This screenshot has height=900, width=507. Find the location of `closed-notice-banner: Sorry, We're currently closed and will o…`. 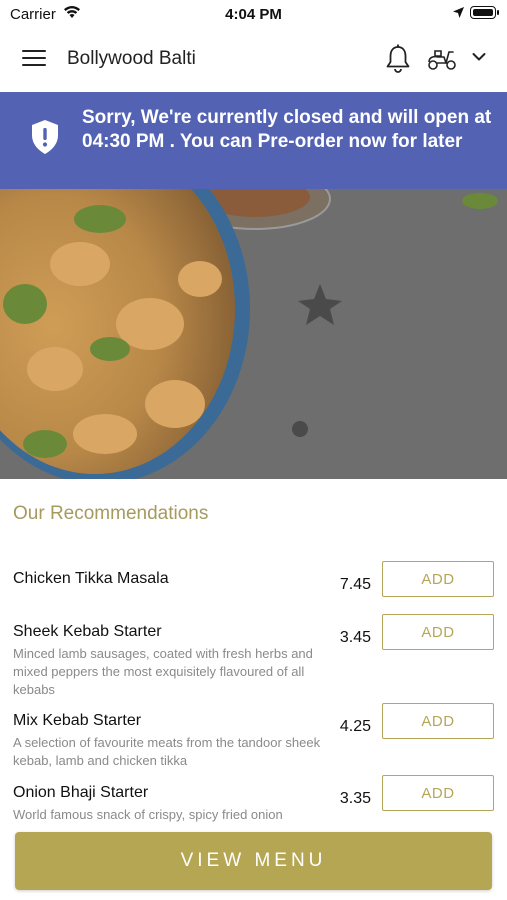

closed-notice-banner: Sorry, We're currently closed and will o… is located at coordinates (253, 140).